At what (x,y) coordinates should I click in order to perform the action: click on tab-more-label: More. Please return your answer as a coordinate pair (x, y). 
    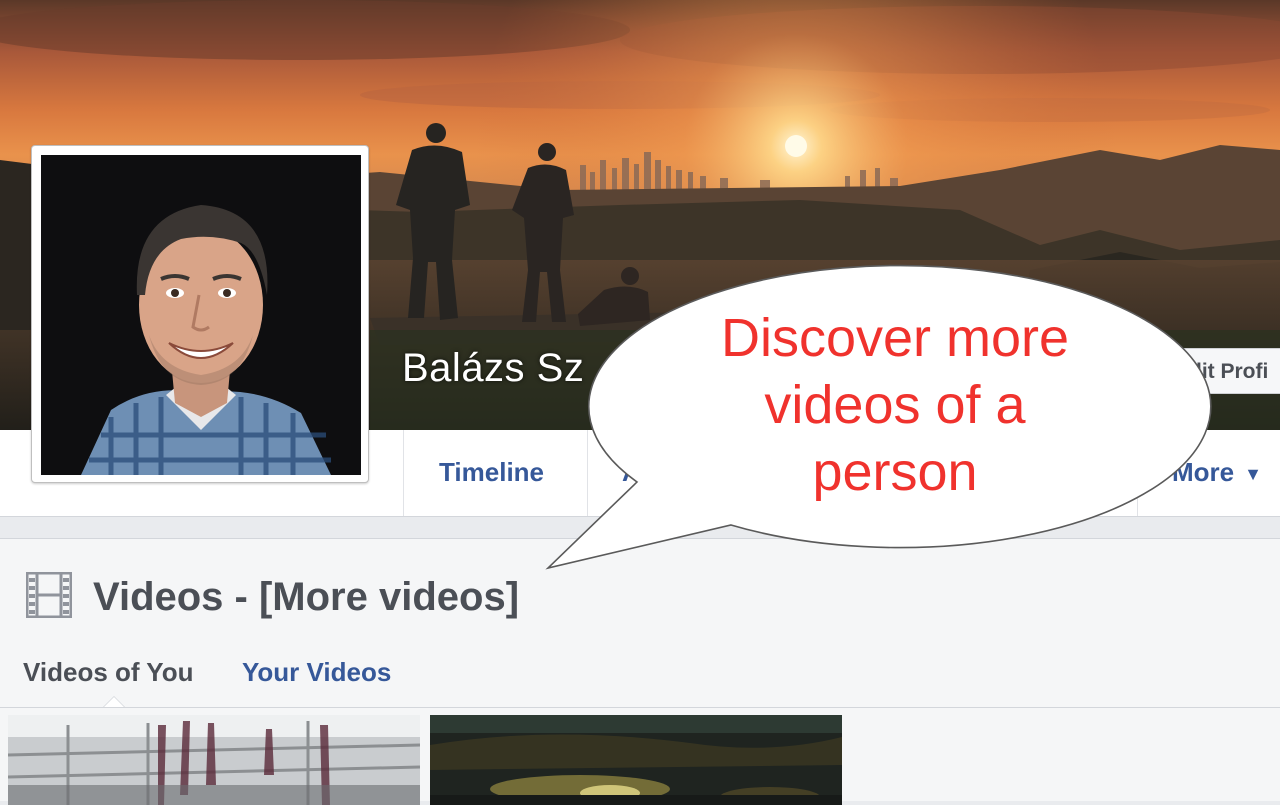
    Looking at the image, I should click on (1203, 472).